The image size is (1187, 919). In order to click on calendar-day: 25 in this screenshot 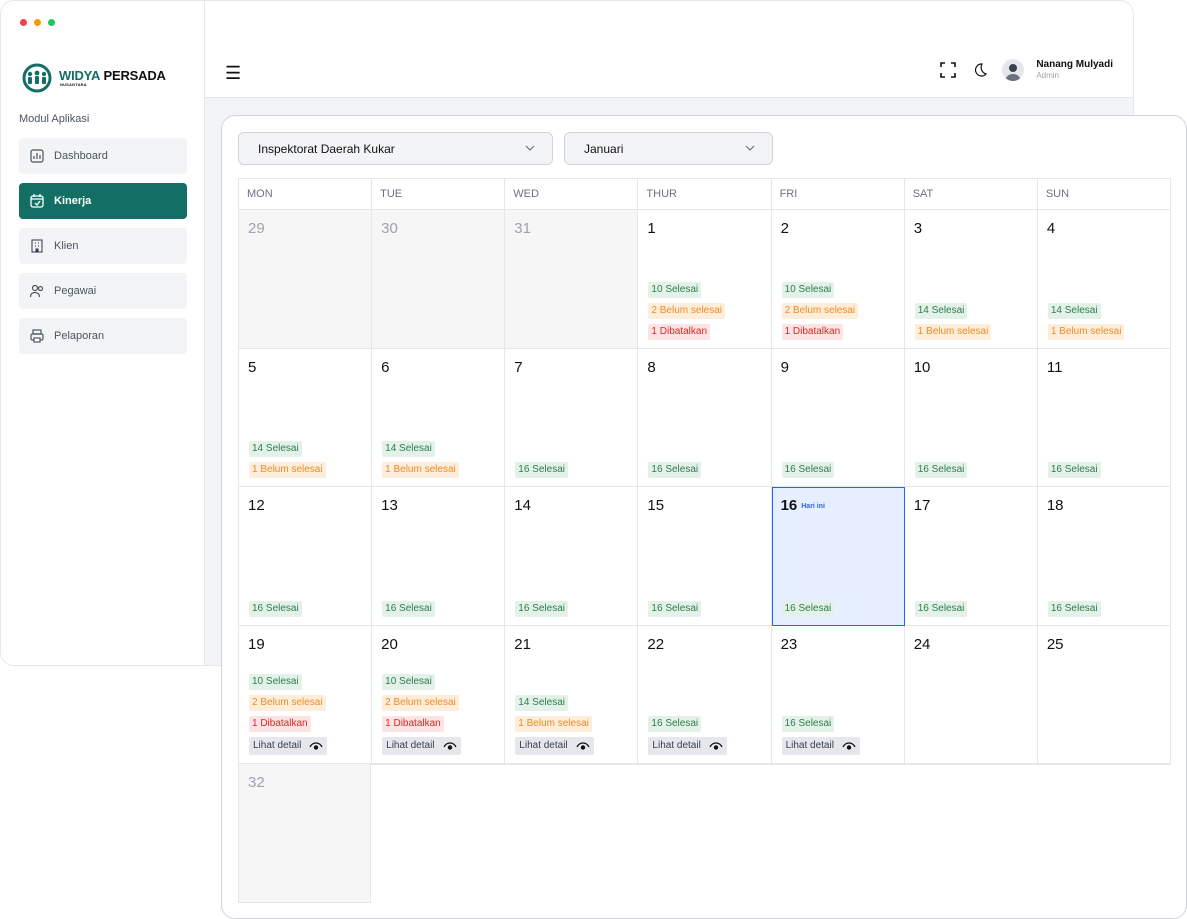, I will do `click(1104, 694)`.